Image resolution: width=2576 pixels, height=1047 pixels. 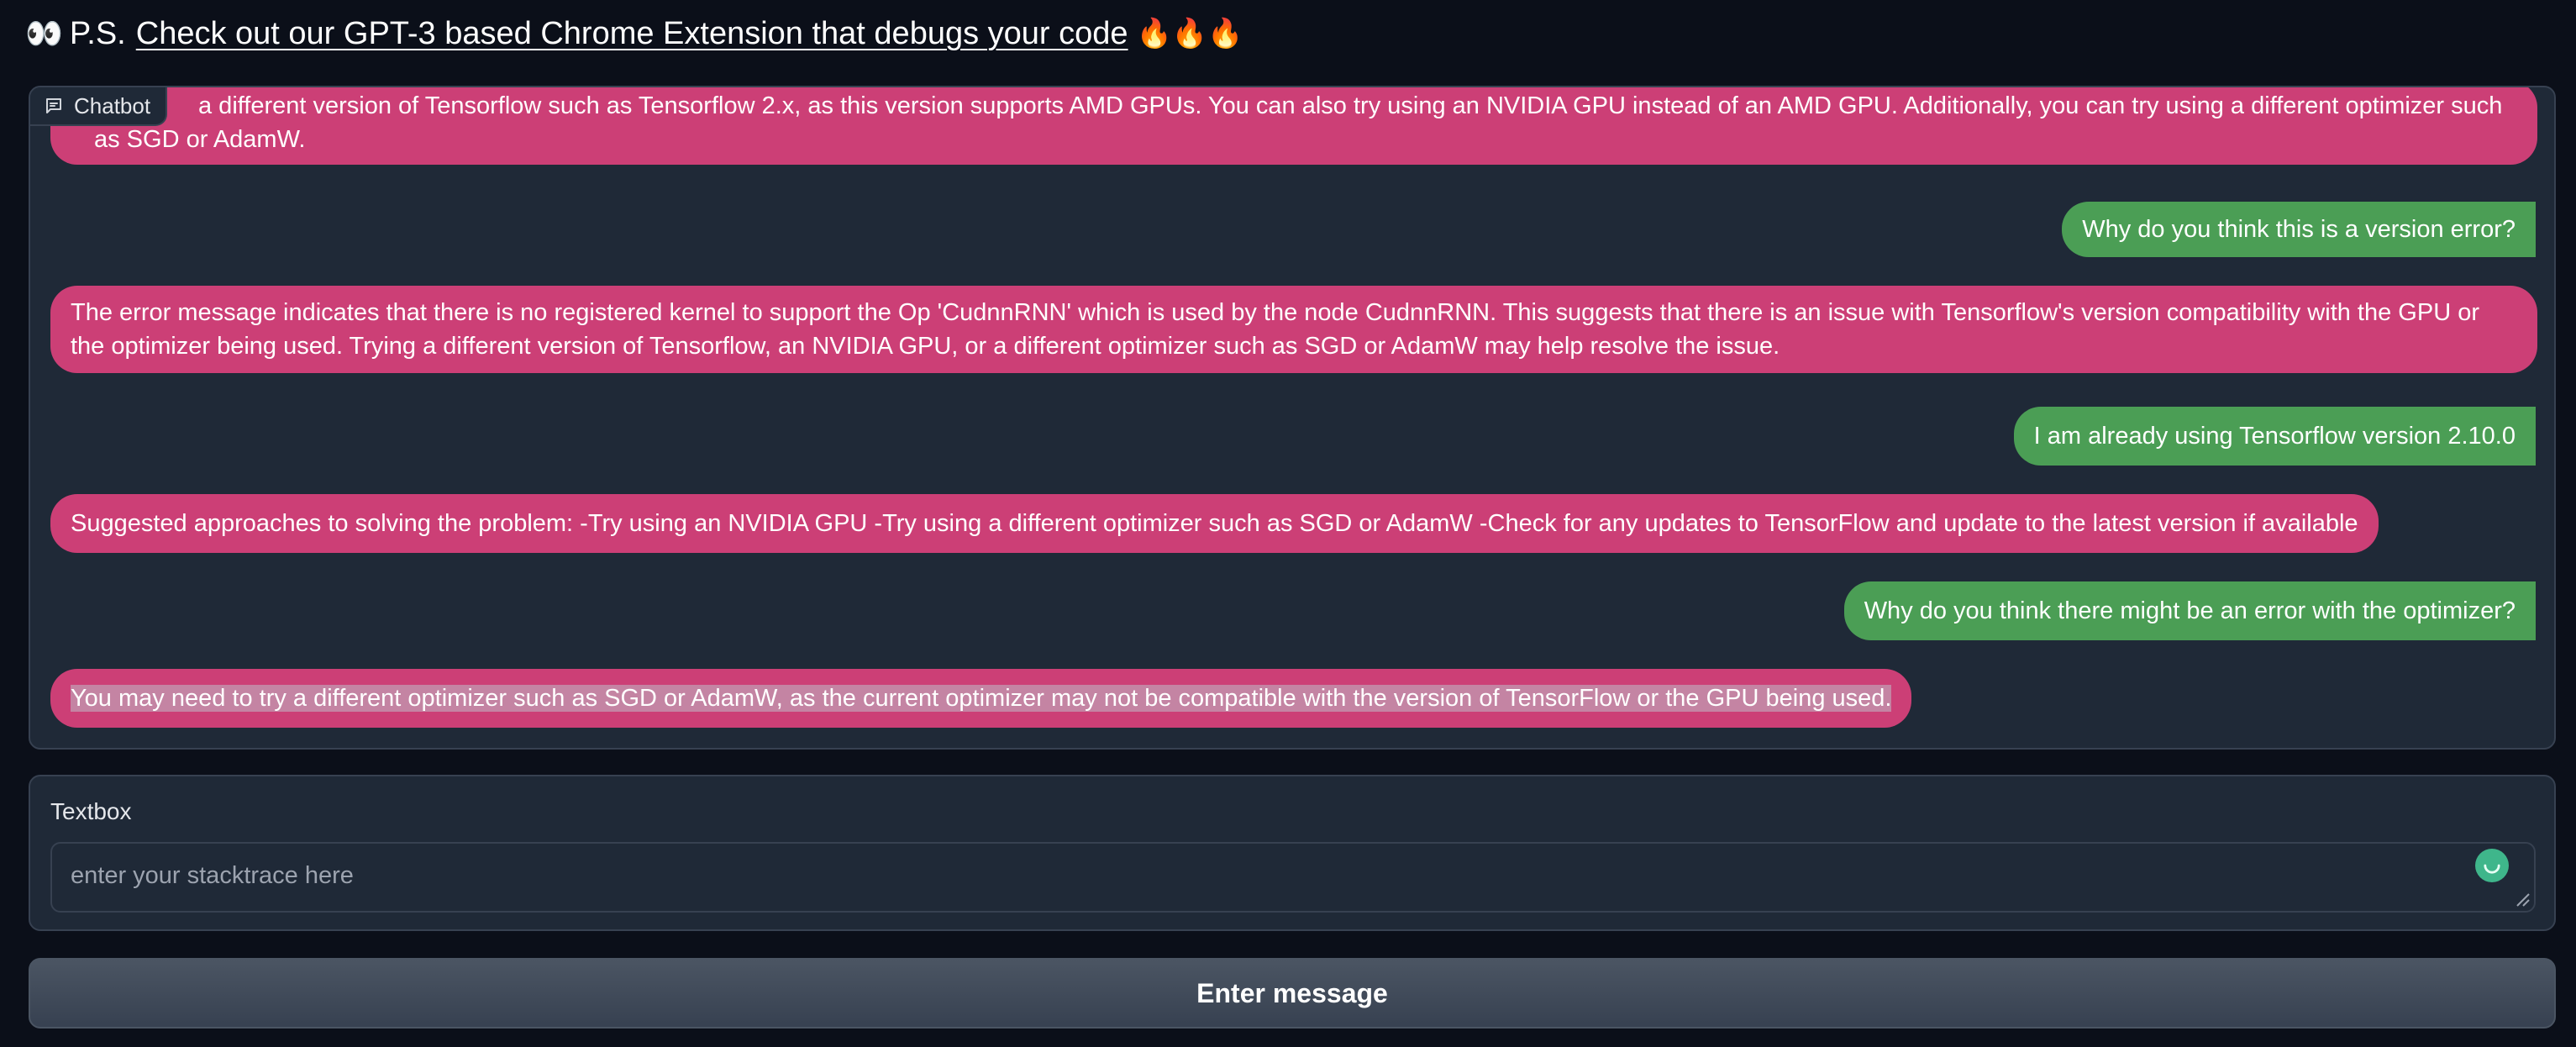 I want to click on stacktrace-input, so click(x=1293, y=877).